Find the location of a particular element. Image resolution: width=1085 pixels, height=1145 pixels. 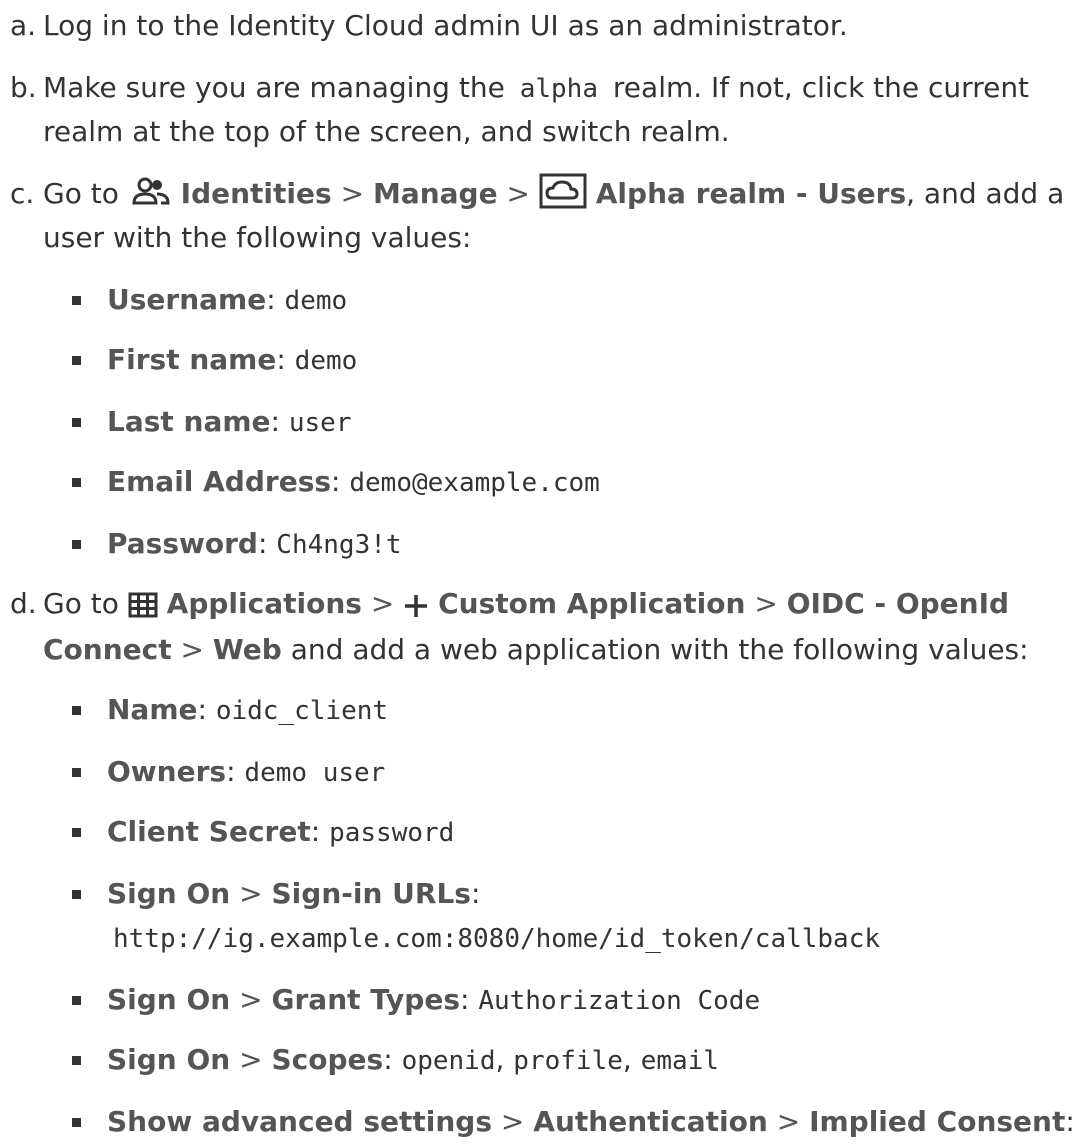

plus-icon is located at coordinates (416, 610).